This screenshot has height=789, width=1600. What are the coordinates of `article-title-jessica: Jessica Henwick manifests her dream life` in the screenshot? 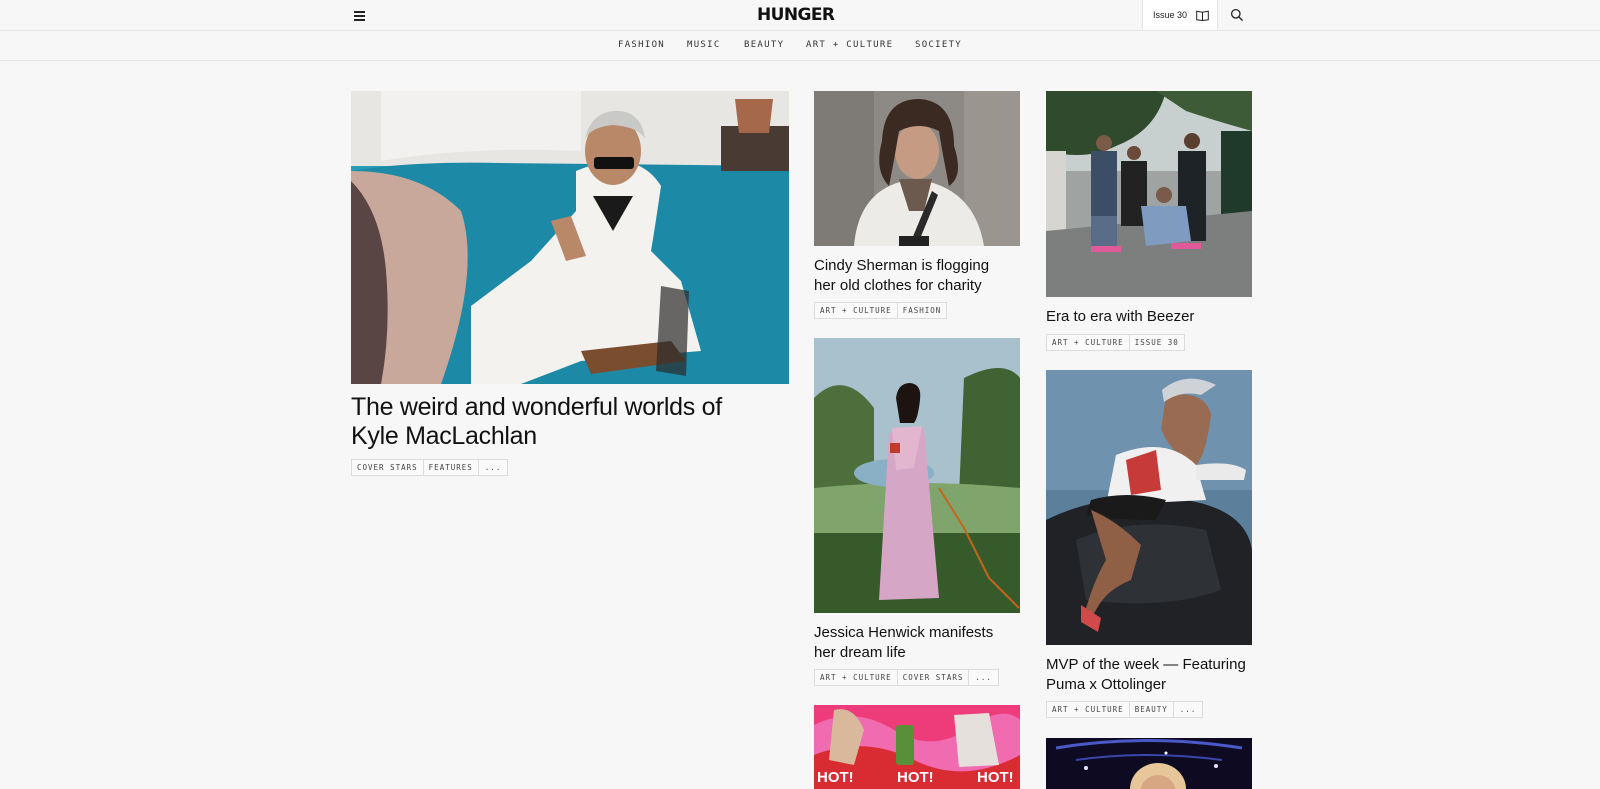 It's located at (903, 642).